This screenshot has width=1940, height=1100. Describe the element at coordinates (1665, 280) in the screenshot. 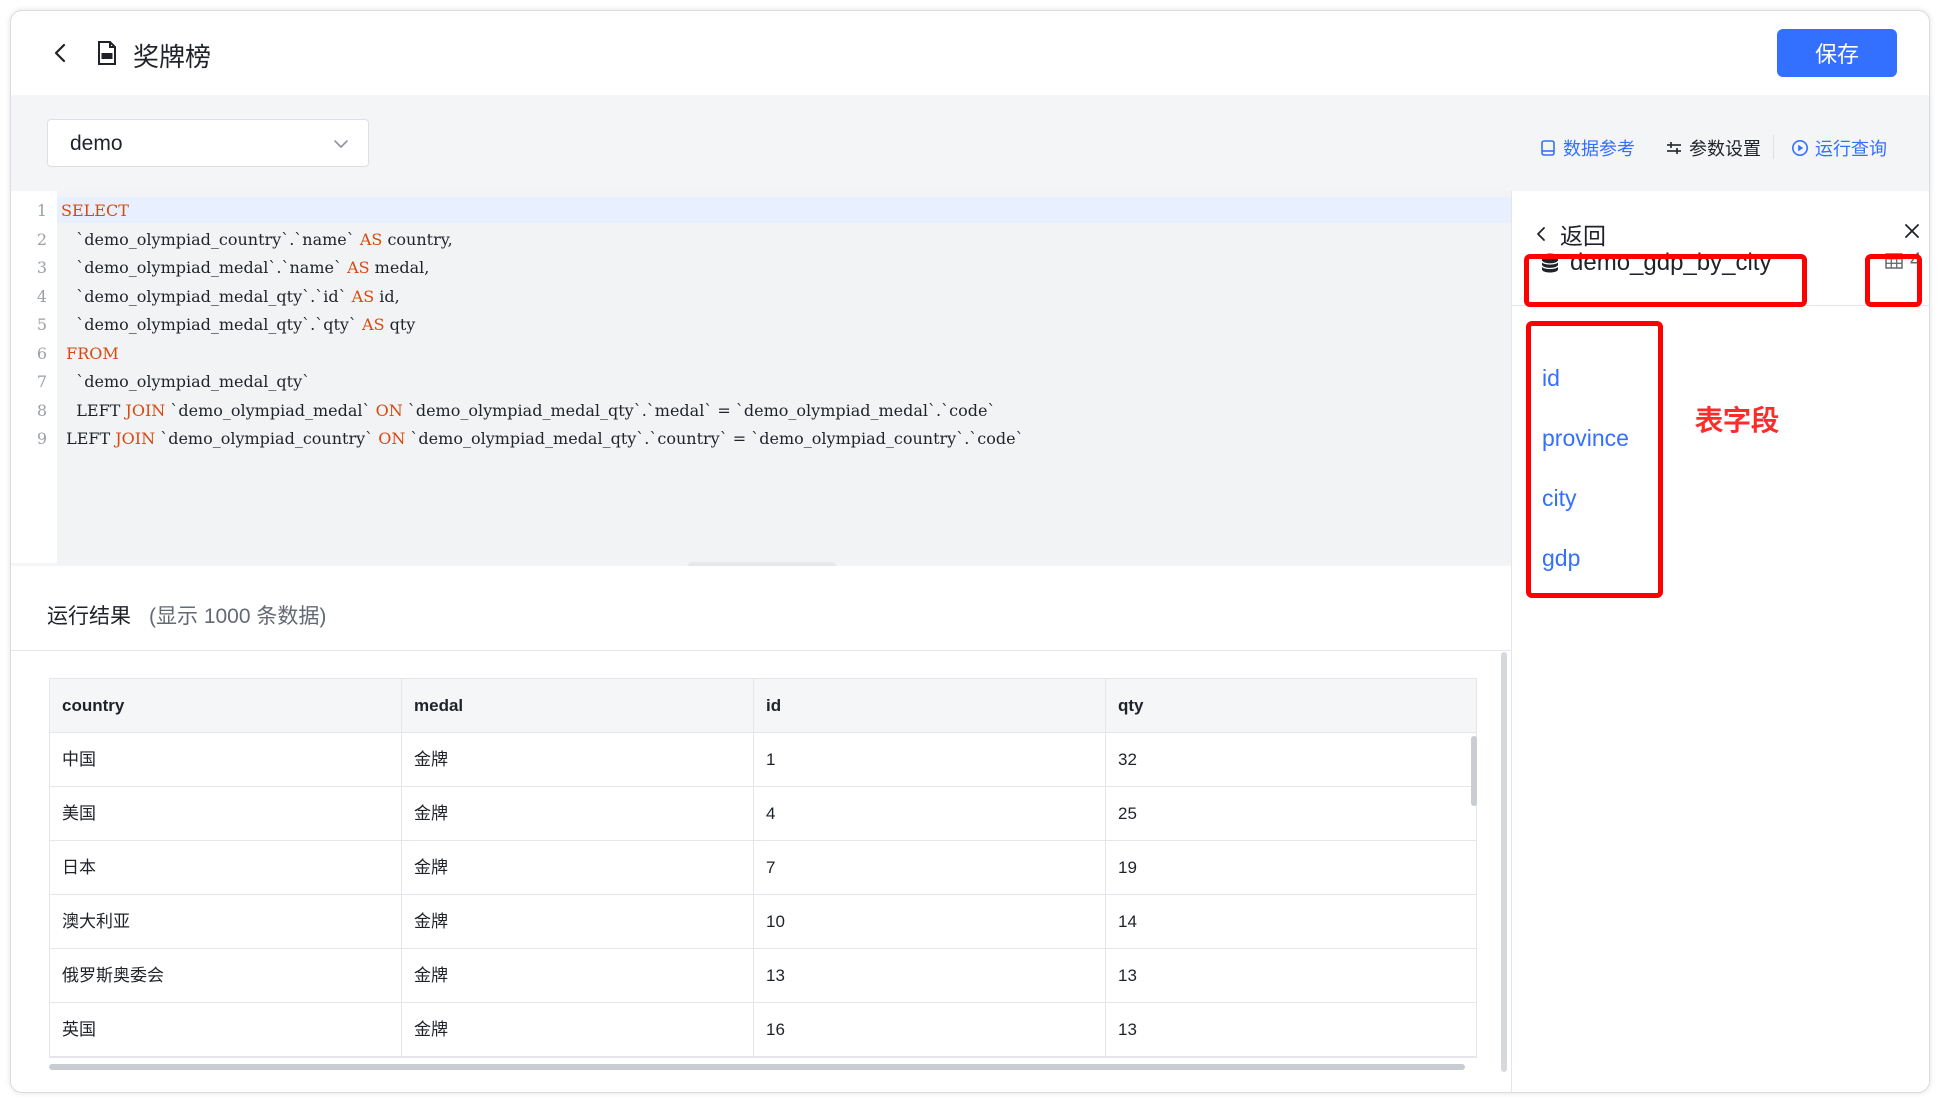

I see `annotation-box-table-name` at that location.